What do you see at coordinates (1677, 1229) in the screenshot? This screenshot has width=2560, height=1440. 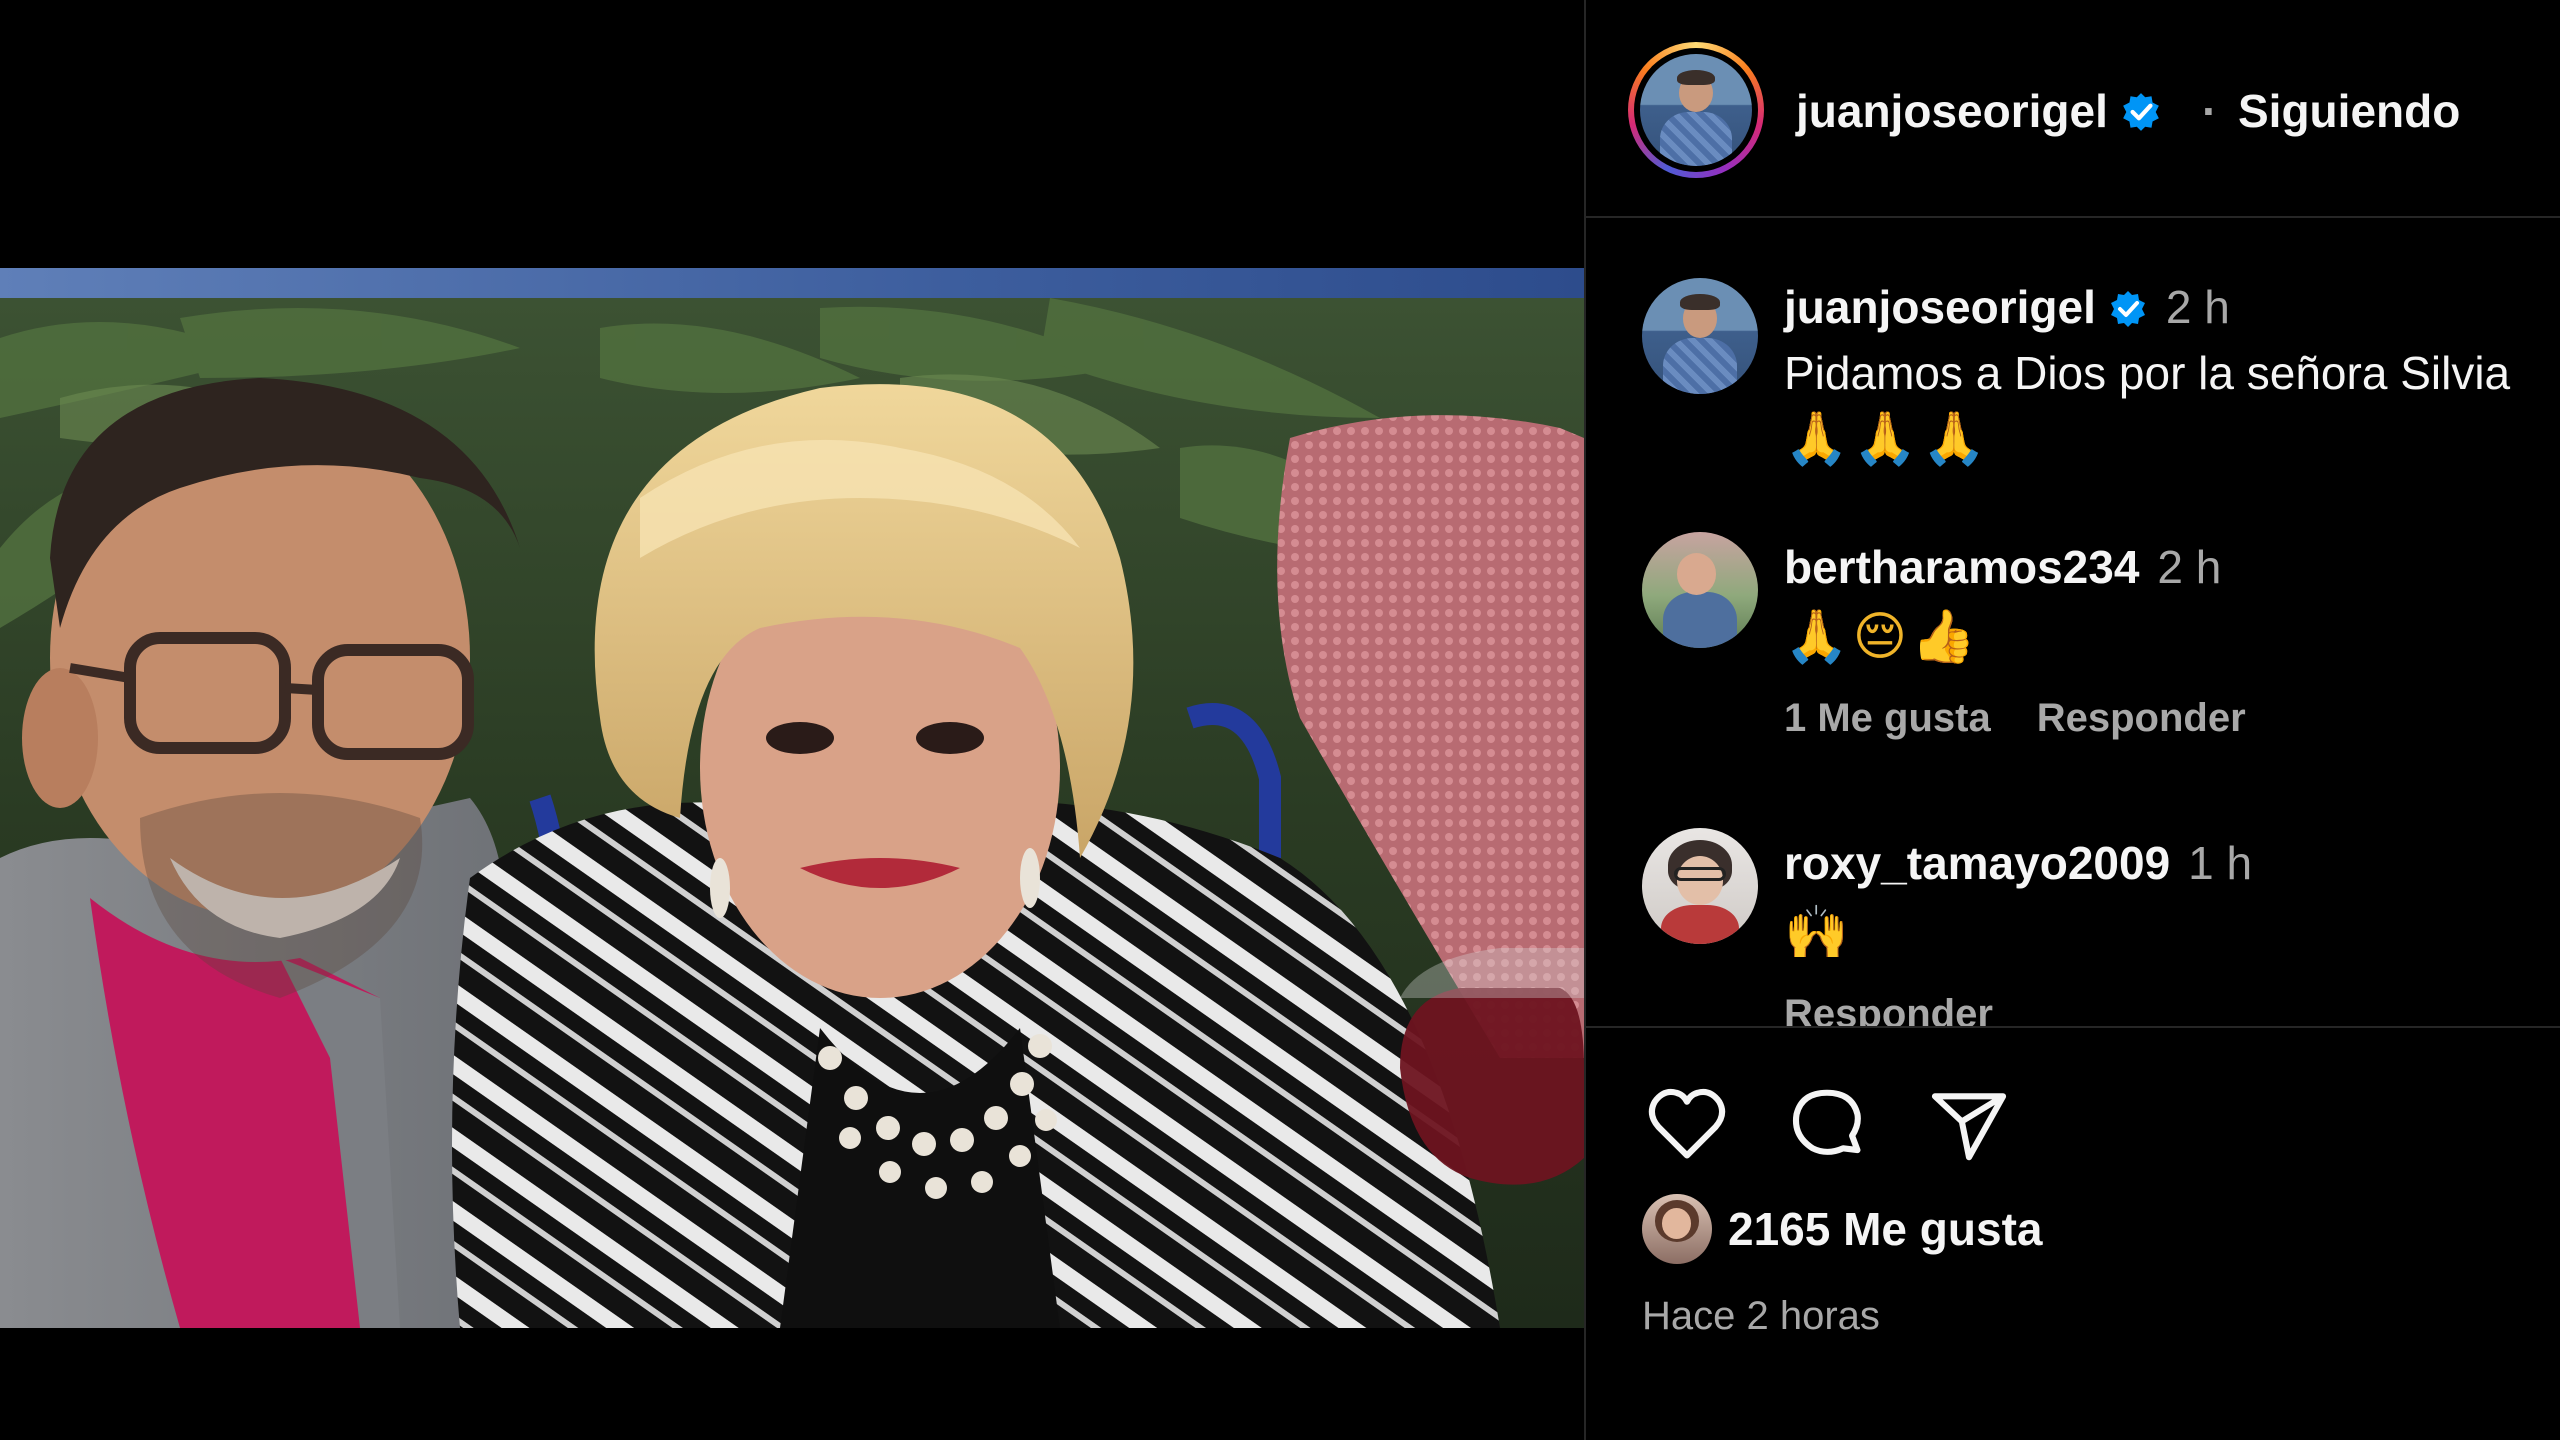 I see `liker-avatar` at bounding box center [1677, 1229].